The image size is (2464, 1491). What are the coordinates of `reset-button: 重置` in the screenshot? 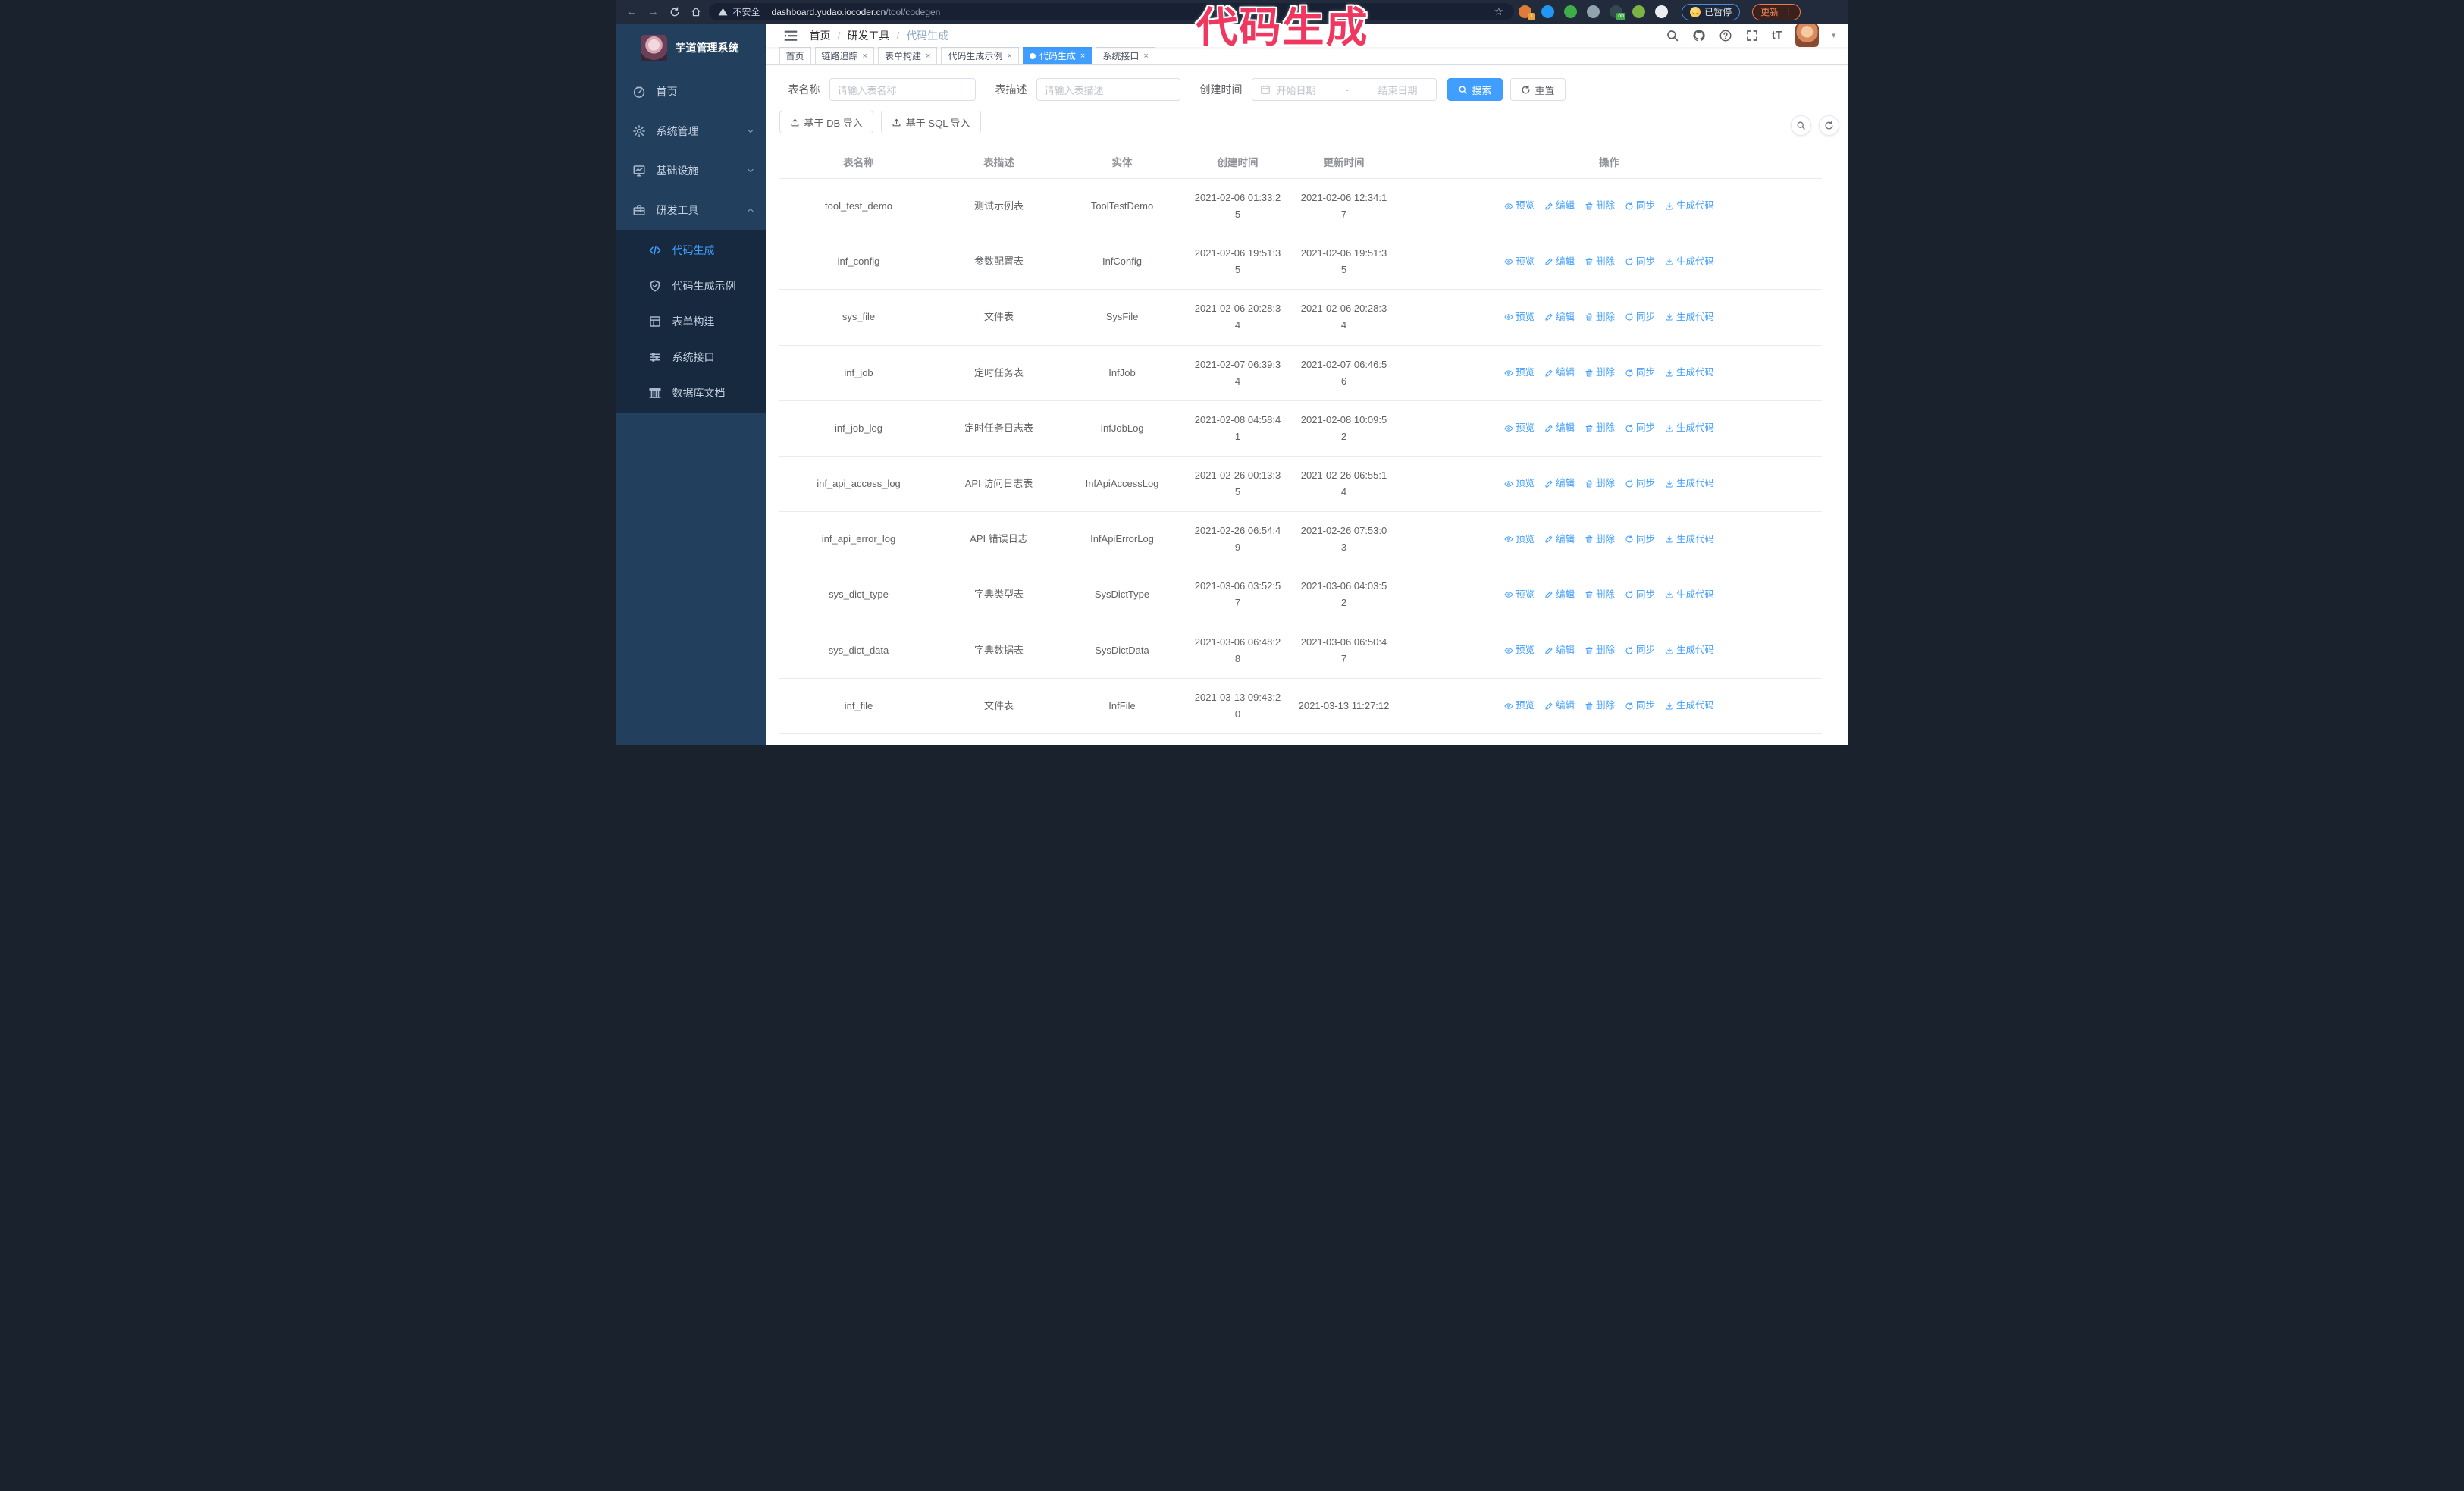 It's located at (1538, 89).